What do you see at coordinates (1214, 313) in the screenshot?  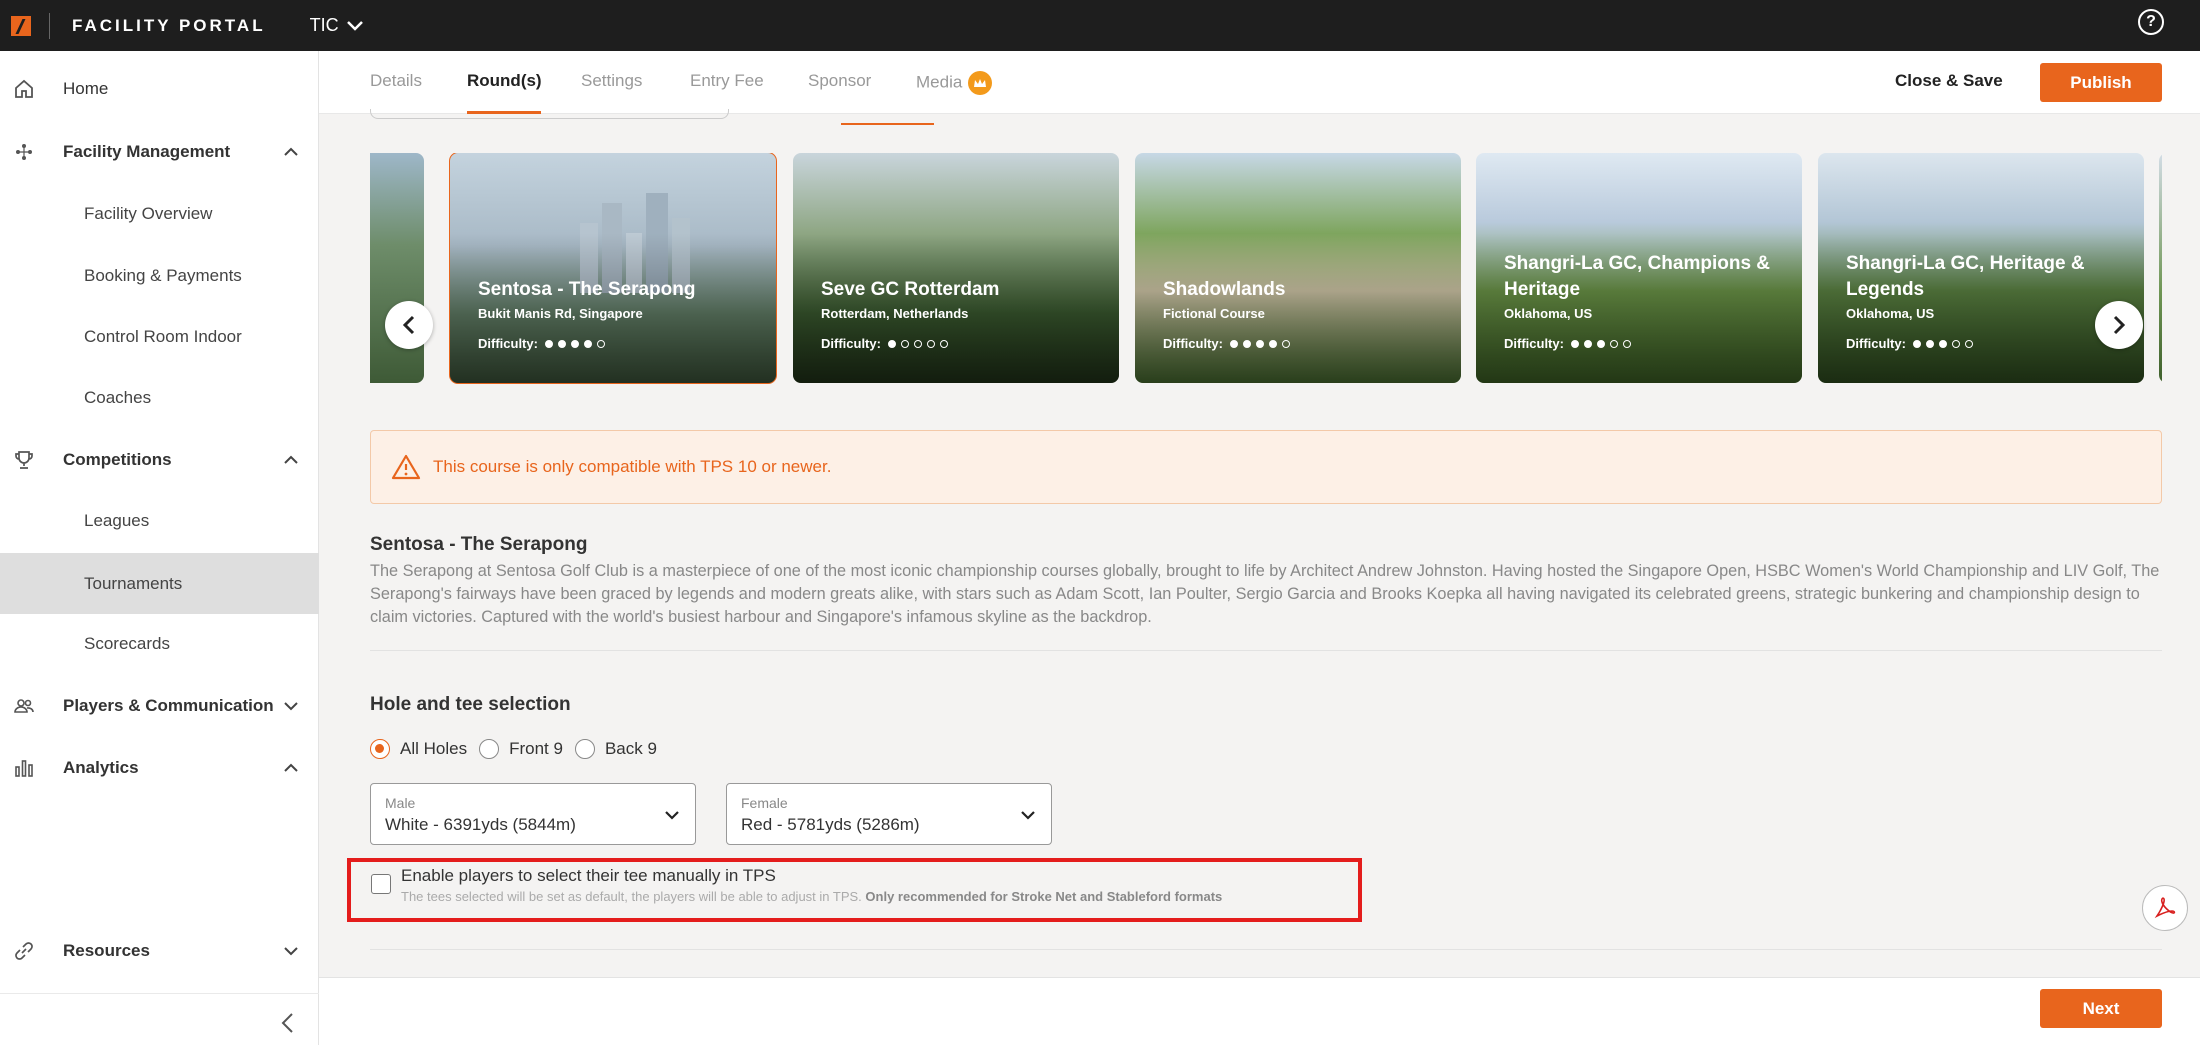 I see `course-location: Fictional Course` at bounding box center [1214, 313].